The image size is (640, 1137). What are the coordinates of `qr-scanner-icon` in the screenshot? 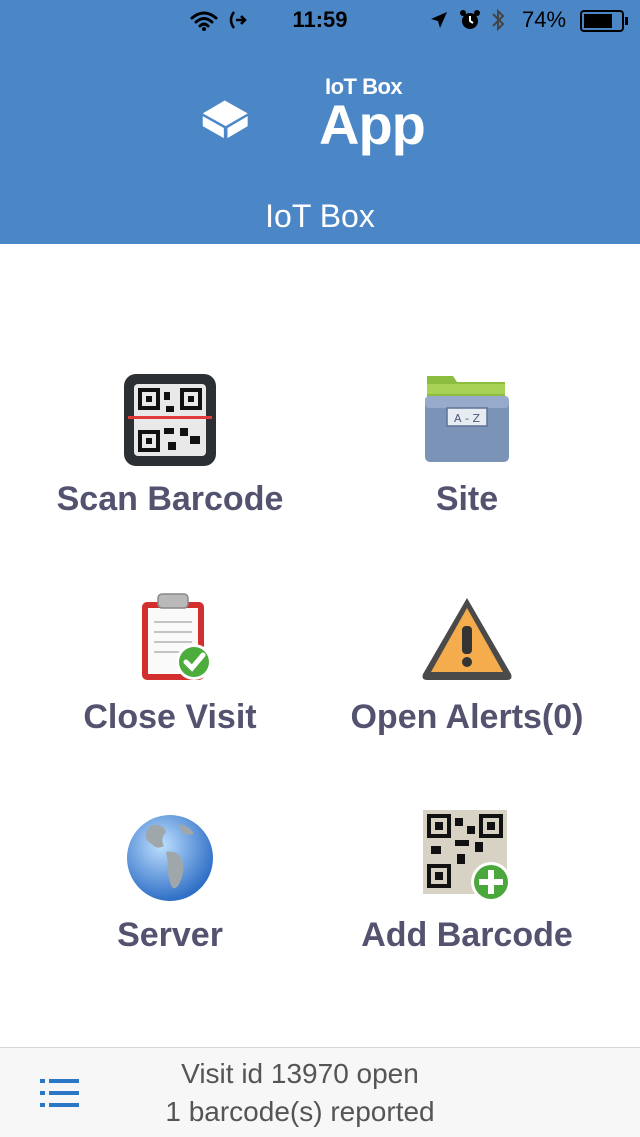 It's located at (170, 420).